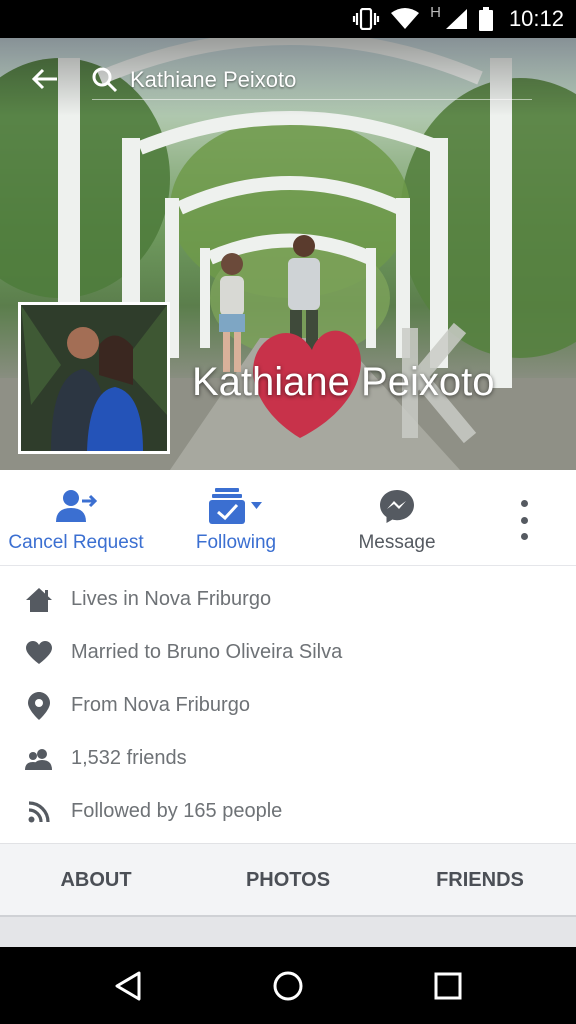 Image resolution: width=576 pixels, height=1024 pixels. I want to click on home-icon, so click(39, 600).